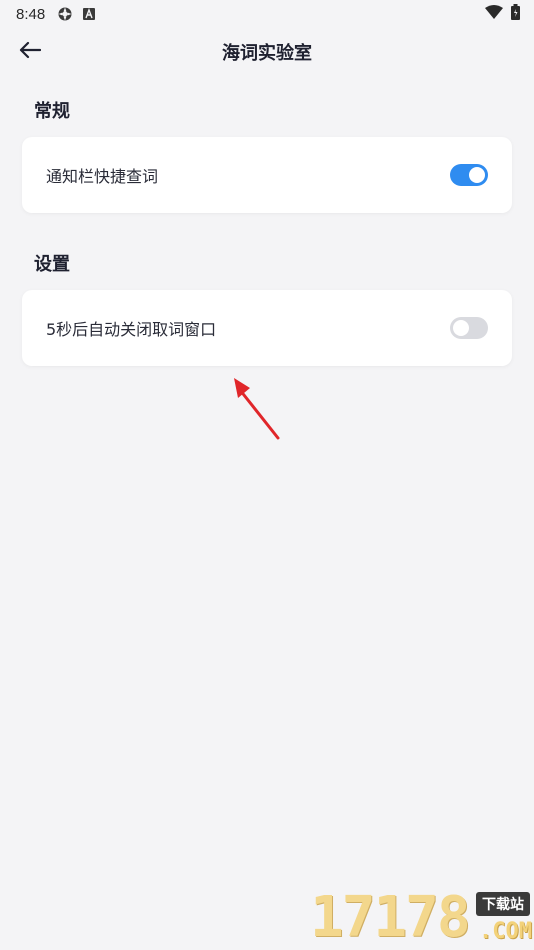 This screenshot has width=534, height=950. What do you see at coordinates (256, 410) in the screenshot?
I see `annotation-arrow-icon` at bounding box center [256, 410].